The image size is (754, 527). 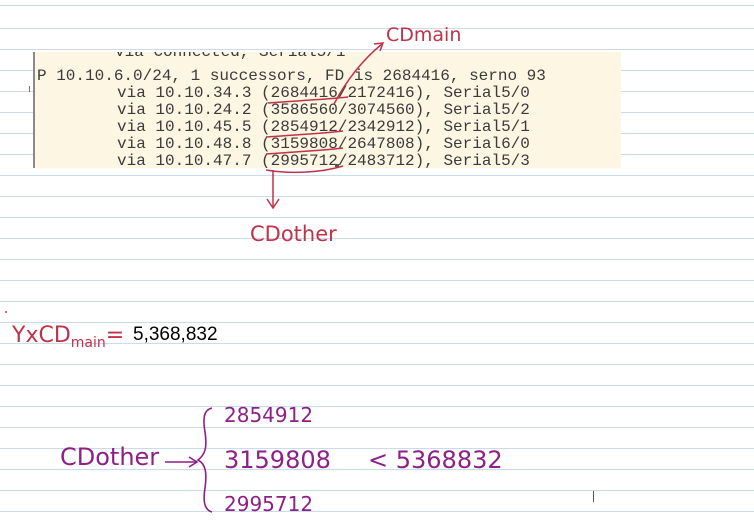 What do you see at coordinates (435, 460) in the screenshot?
I see `comparison-text: < 5368832` at bounding box center [435, 460].